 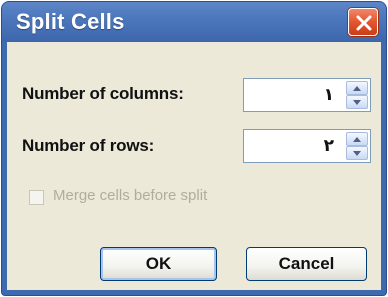 I want to click on columns-spinner: ١, so click(x=307, y=95).